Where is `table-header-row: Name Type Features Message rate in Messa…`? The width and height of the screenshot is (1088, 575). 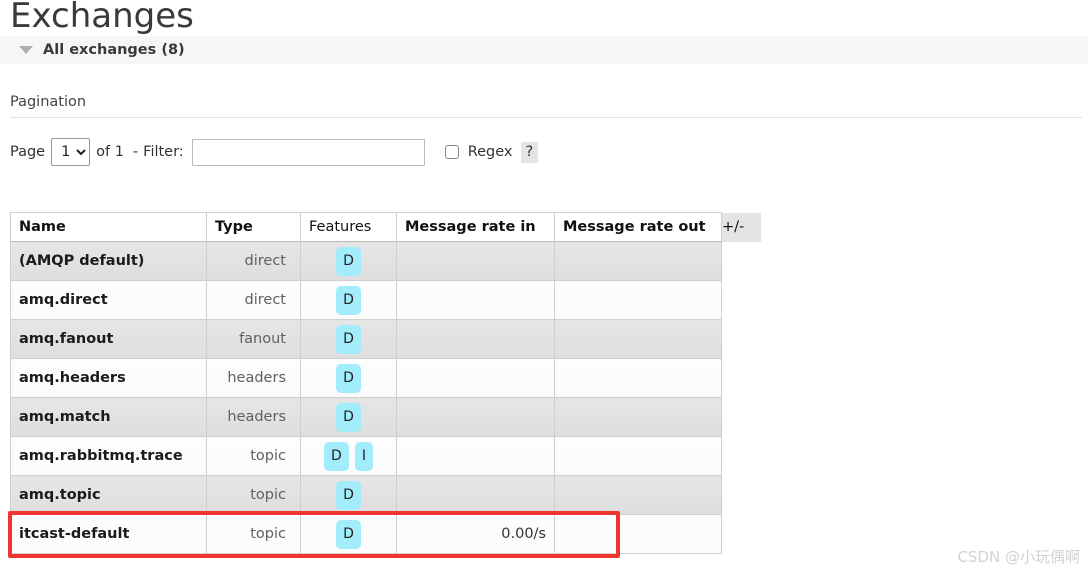 table-header-row: Name Type Features Message rate in Messa… is located at coordinates (385, 227).